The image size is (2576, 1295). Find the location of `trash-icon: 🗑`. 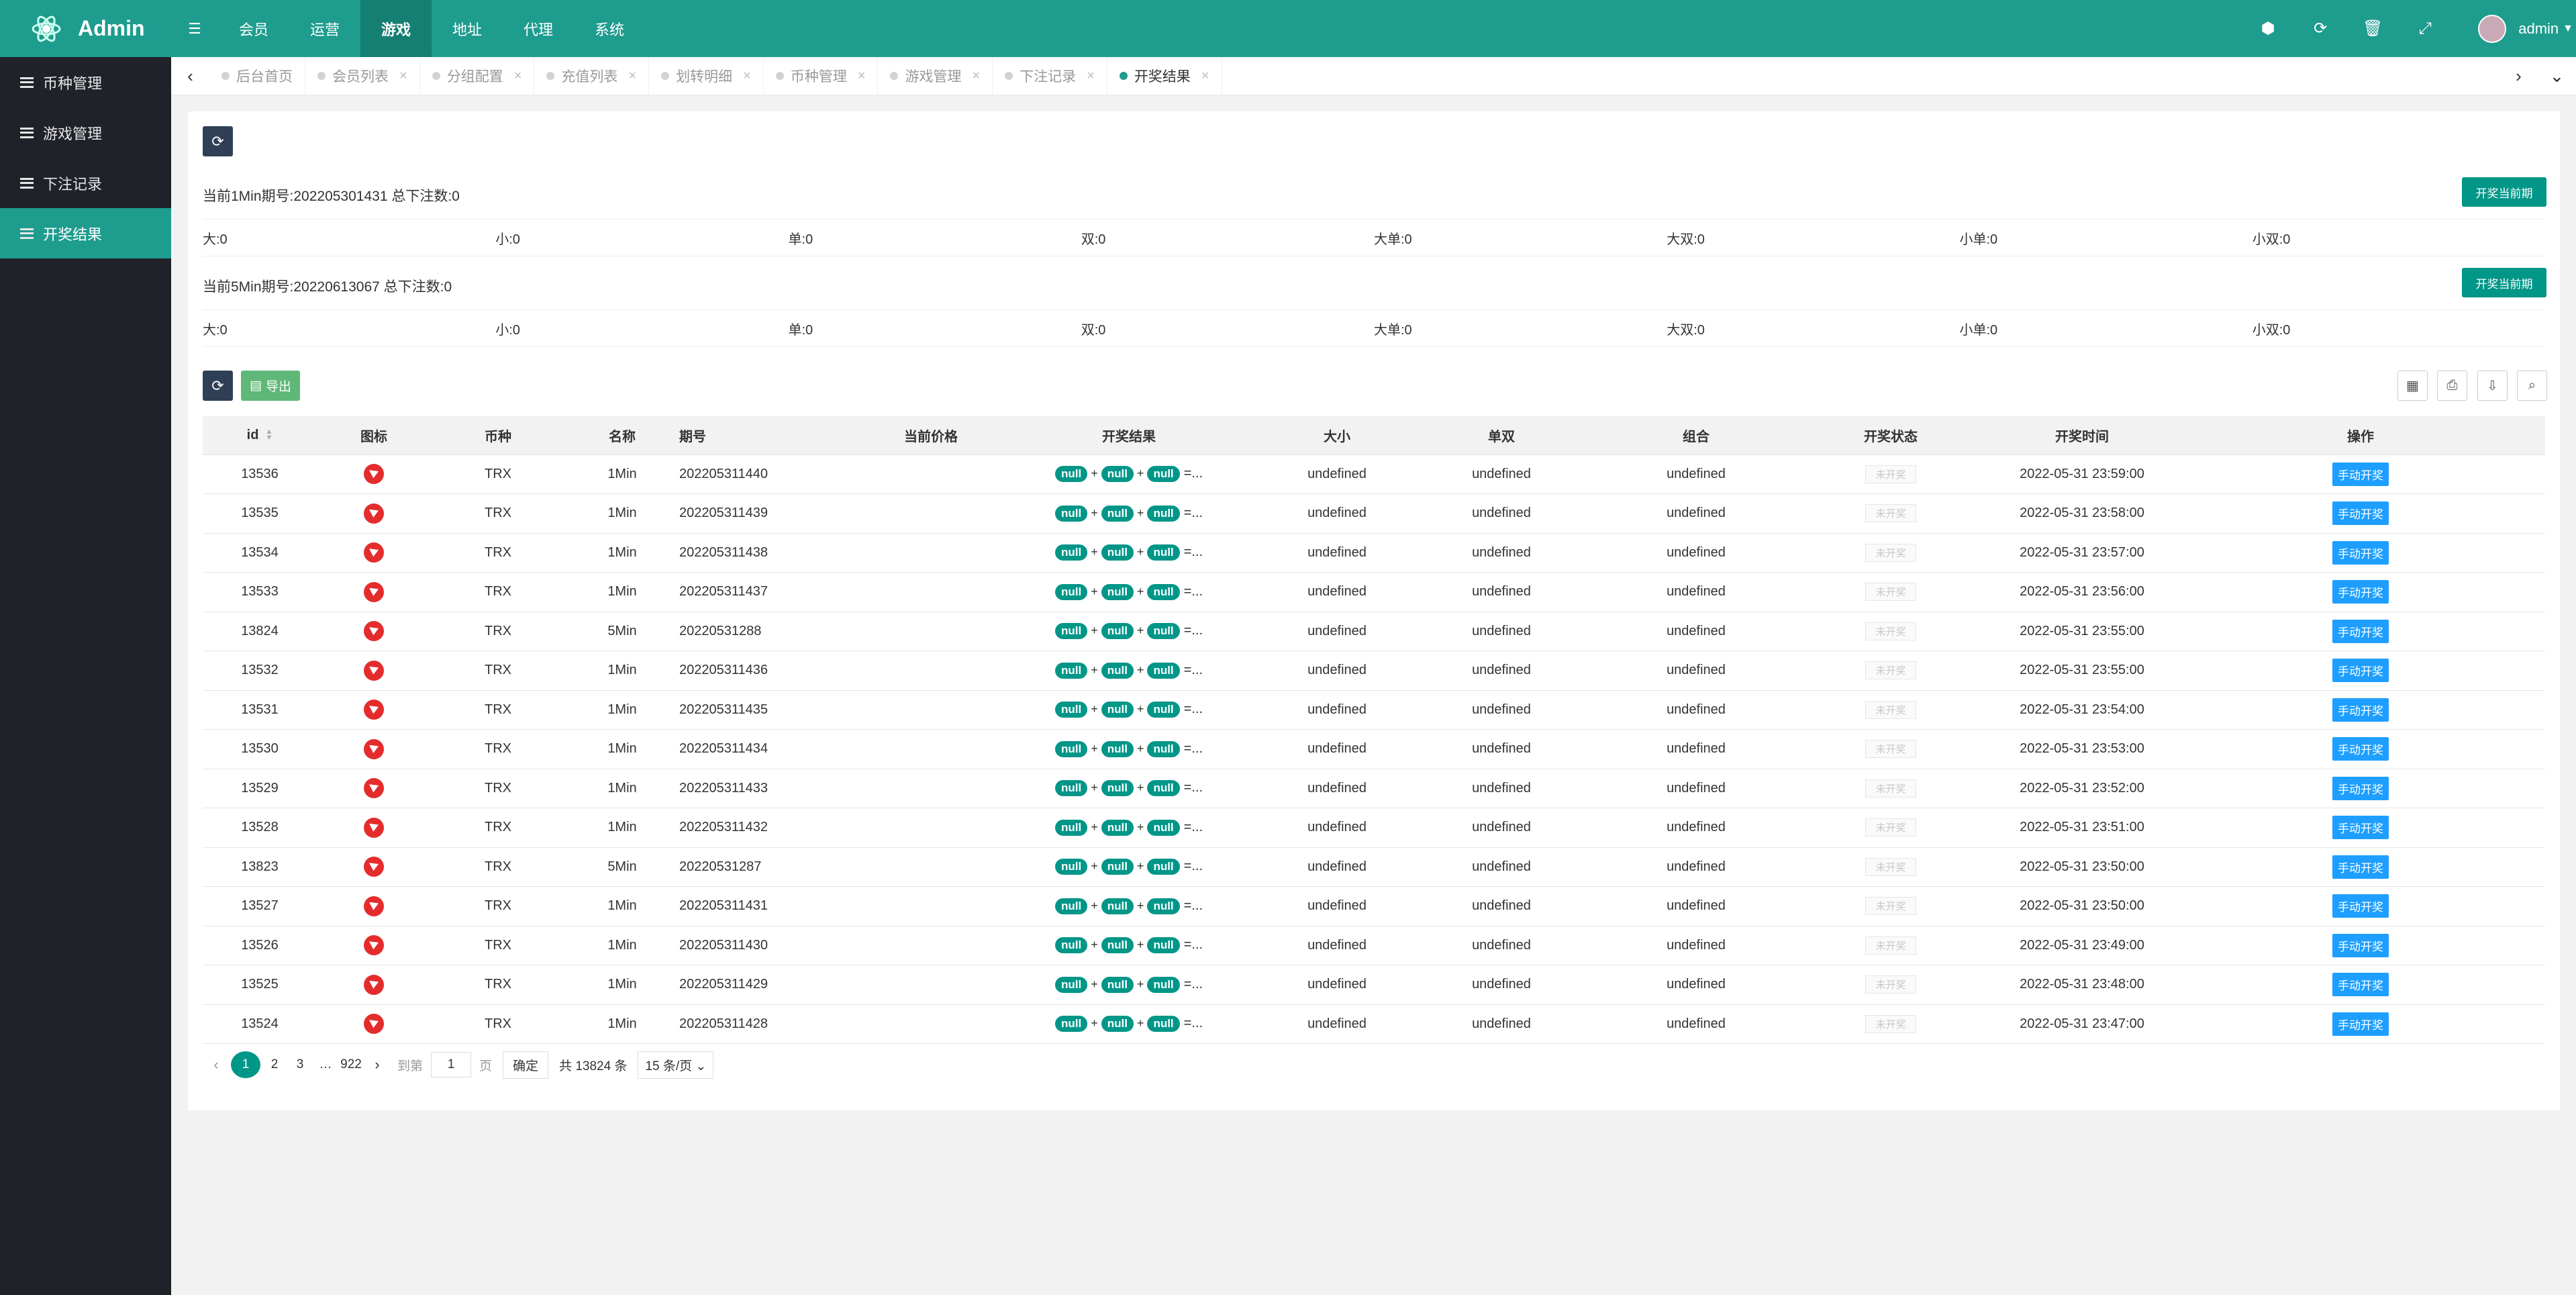

trash-icon: 🗑 is located at coordinates (2372, 29).